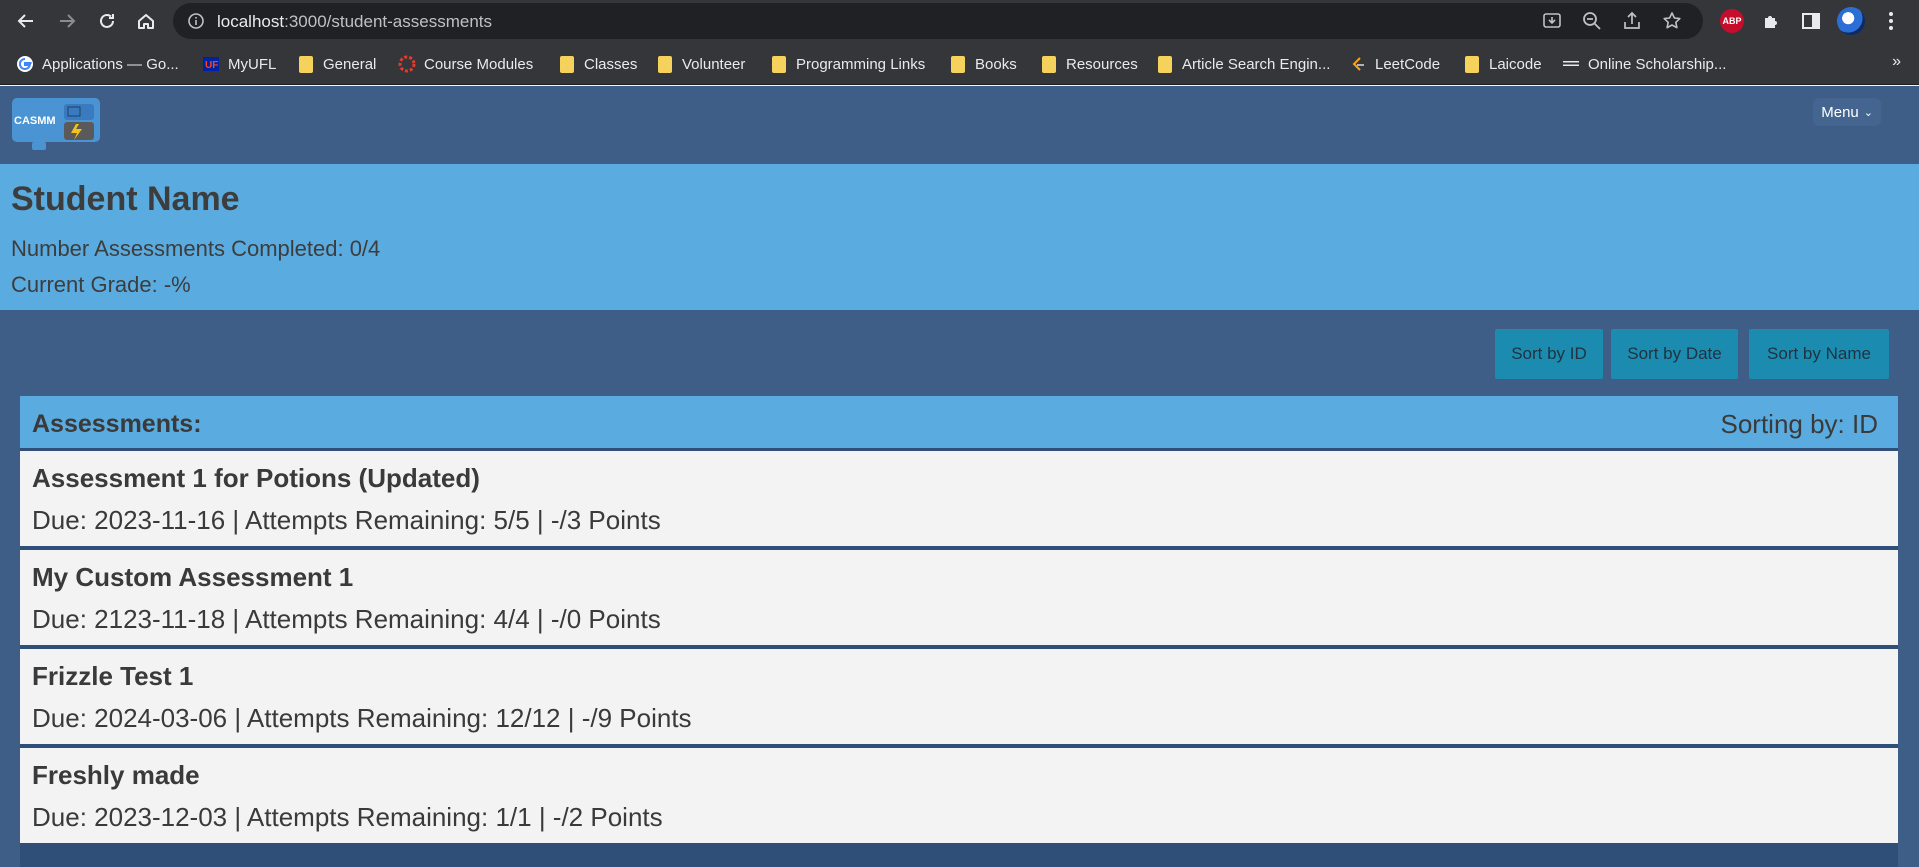 The width and height of the screenshot is (1919, 867). Describe the element at coordinates (1672, 21) in the screenshot. I see `bookmark-star-icon` at that location.